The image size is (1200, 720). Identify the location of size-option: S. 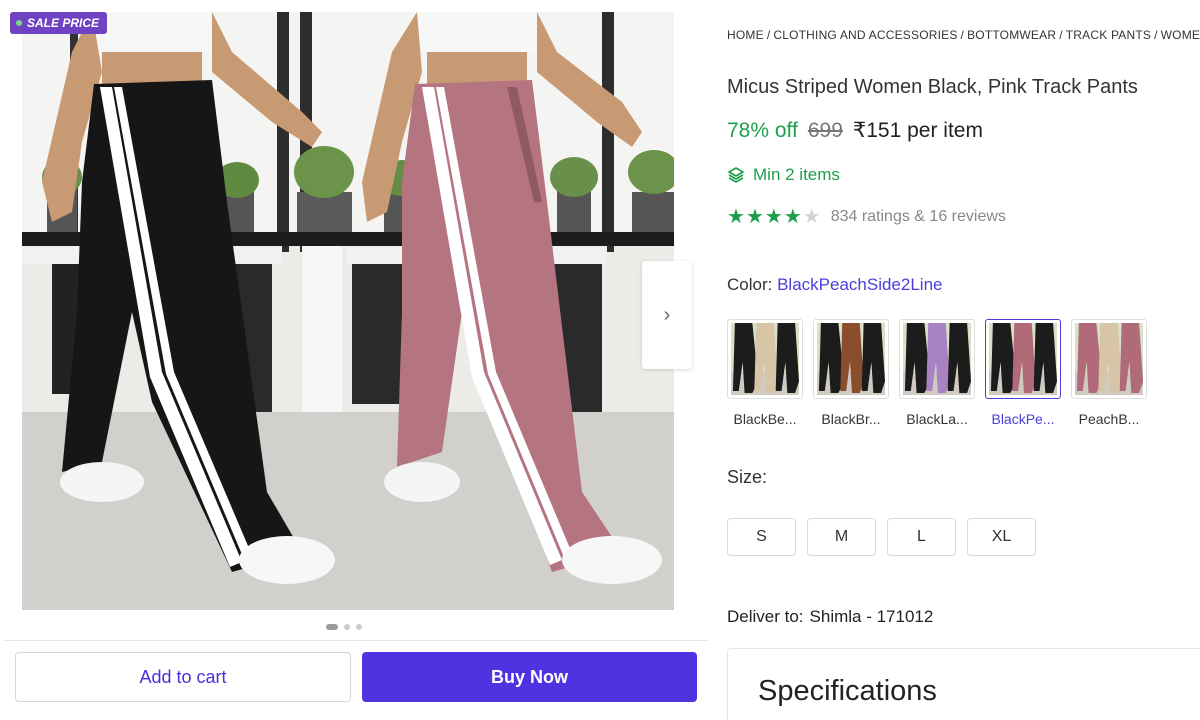
(761, 537).